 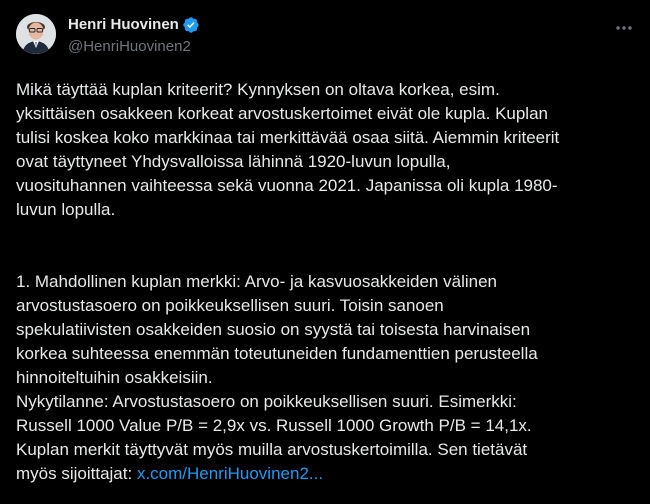 I want to click on display-name-row: Henri Huovinen, so click(x=134, y=25).